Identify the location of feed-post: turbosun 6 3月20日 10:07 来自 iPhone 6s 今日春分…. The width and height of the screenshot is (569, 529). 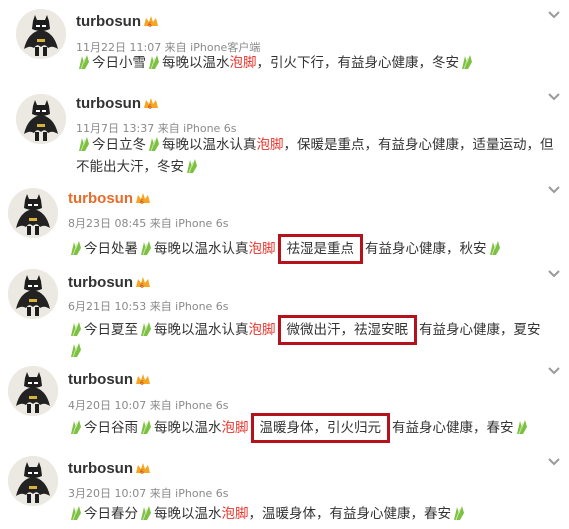
(284, 489).